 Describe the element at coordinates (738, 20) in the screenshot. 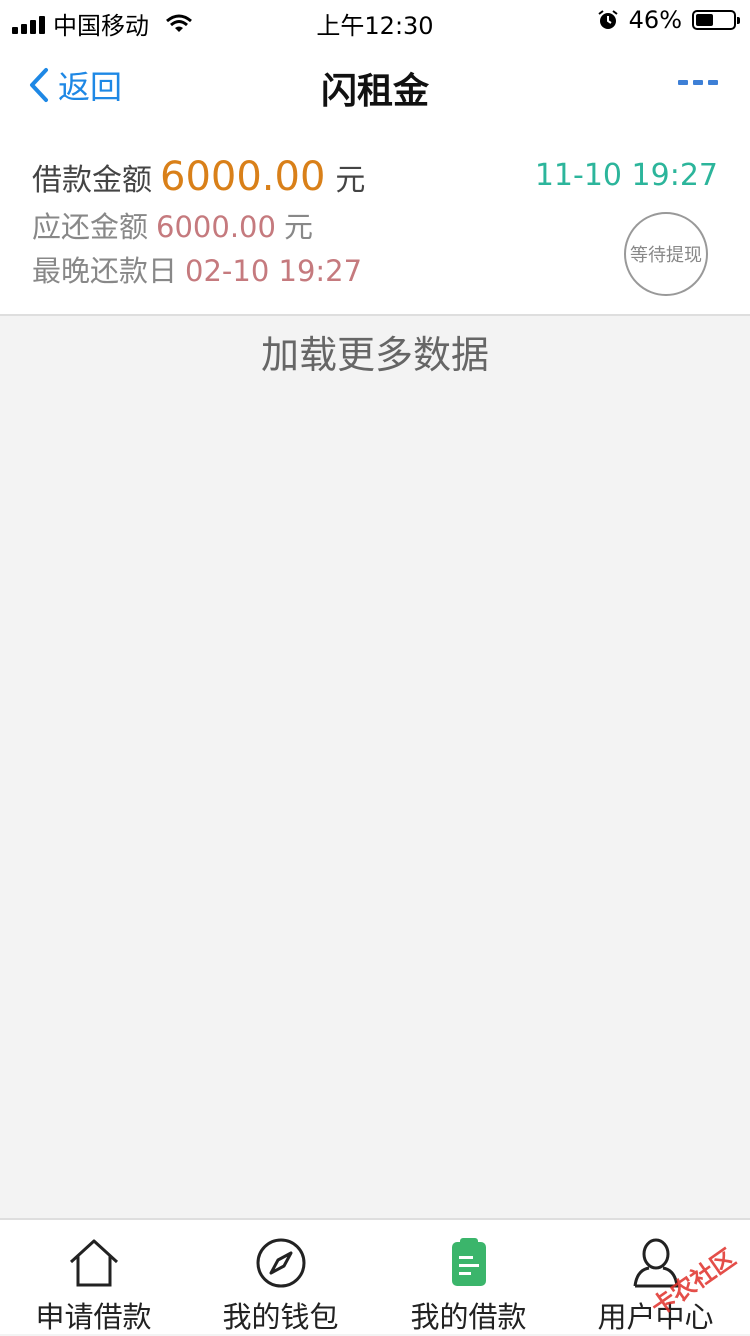

I see `battery-tip` at that location.